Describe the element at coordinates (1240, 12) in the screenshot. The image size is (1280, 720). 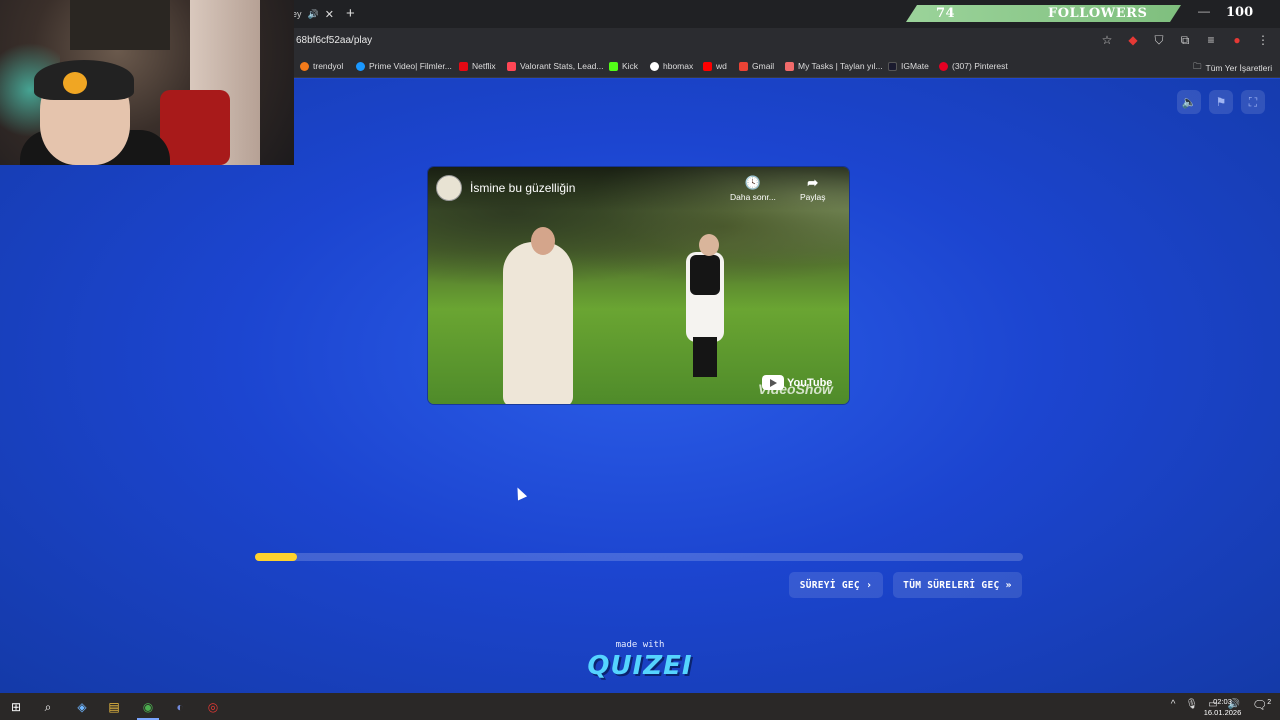
I see `followers-goal-value: 100` at that location.